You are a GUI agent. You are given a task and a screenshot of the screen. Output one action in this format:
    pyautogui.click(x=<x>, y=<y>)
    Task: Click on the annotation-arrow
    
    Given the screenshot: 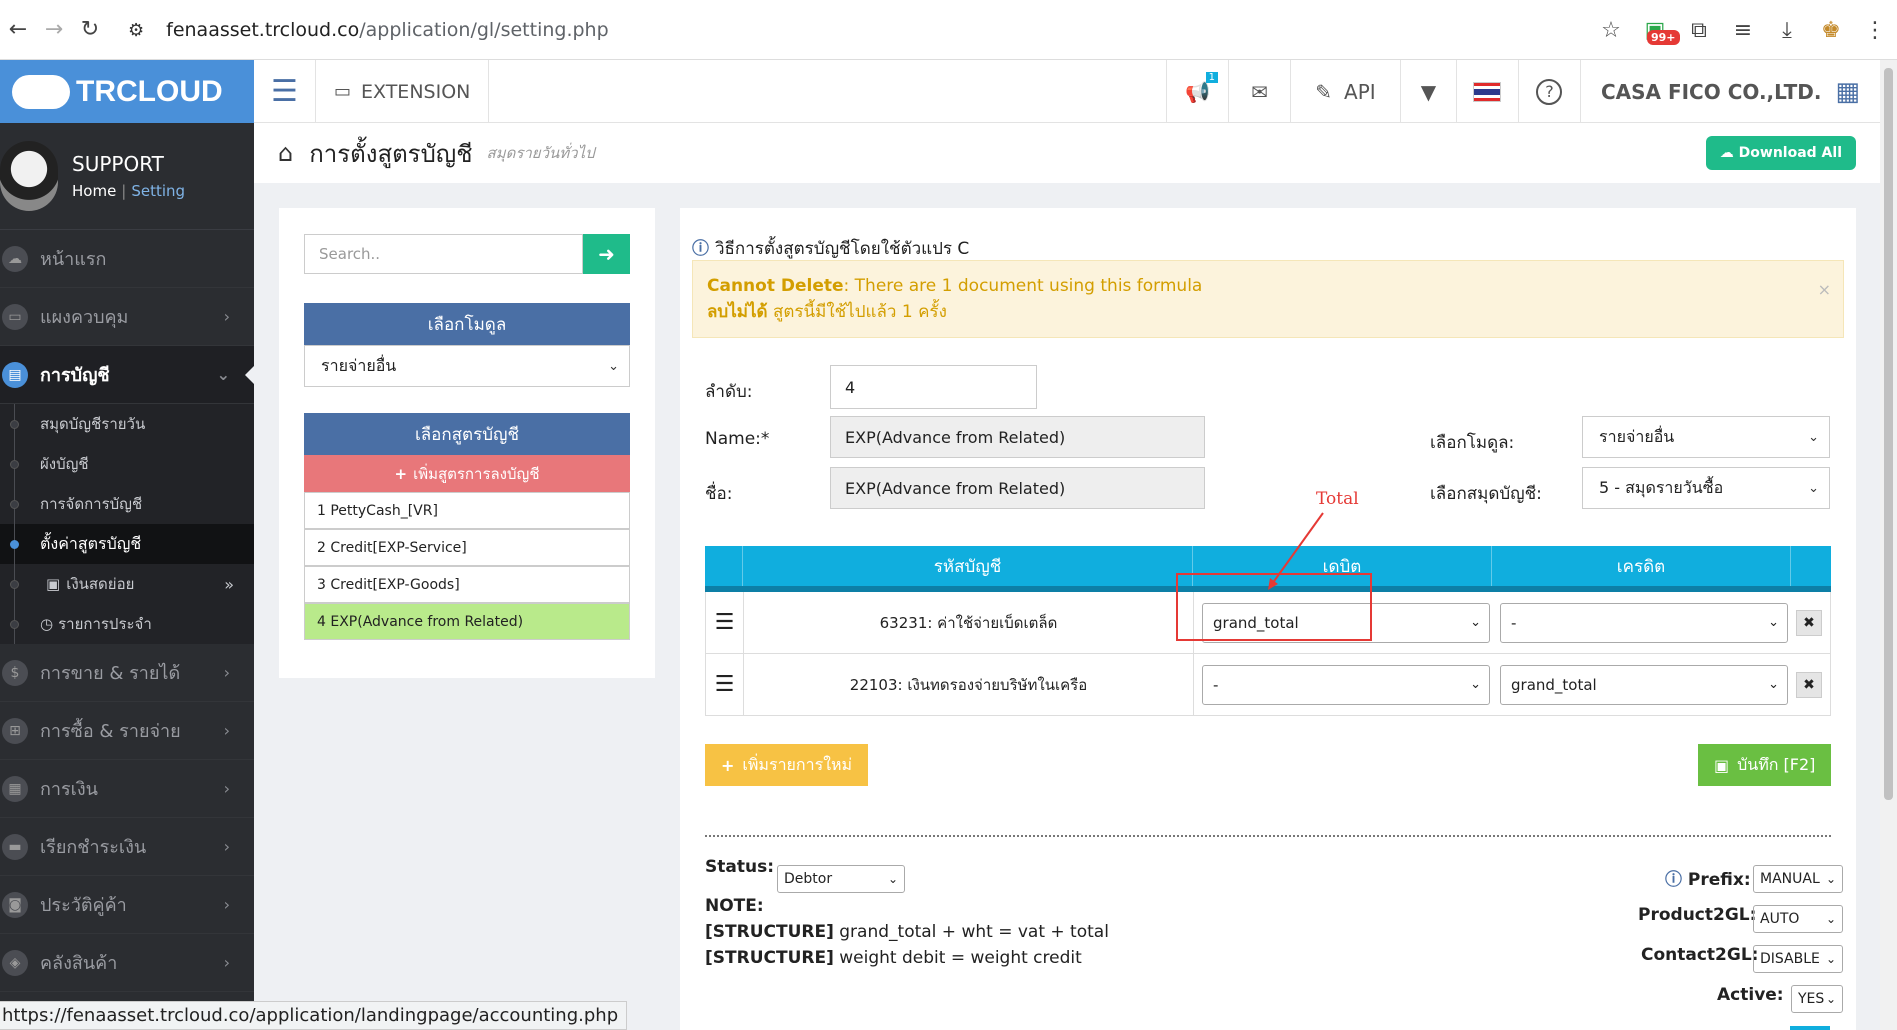 What is the action you would take?
    pyautogui.click(x=1296, y=551)
    